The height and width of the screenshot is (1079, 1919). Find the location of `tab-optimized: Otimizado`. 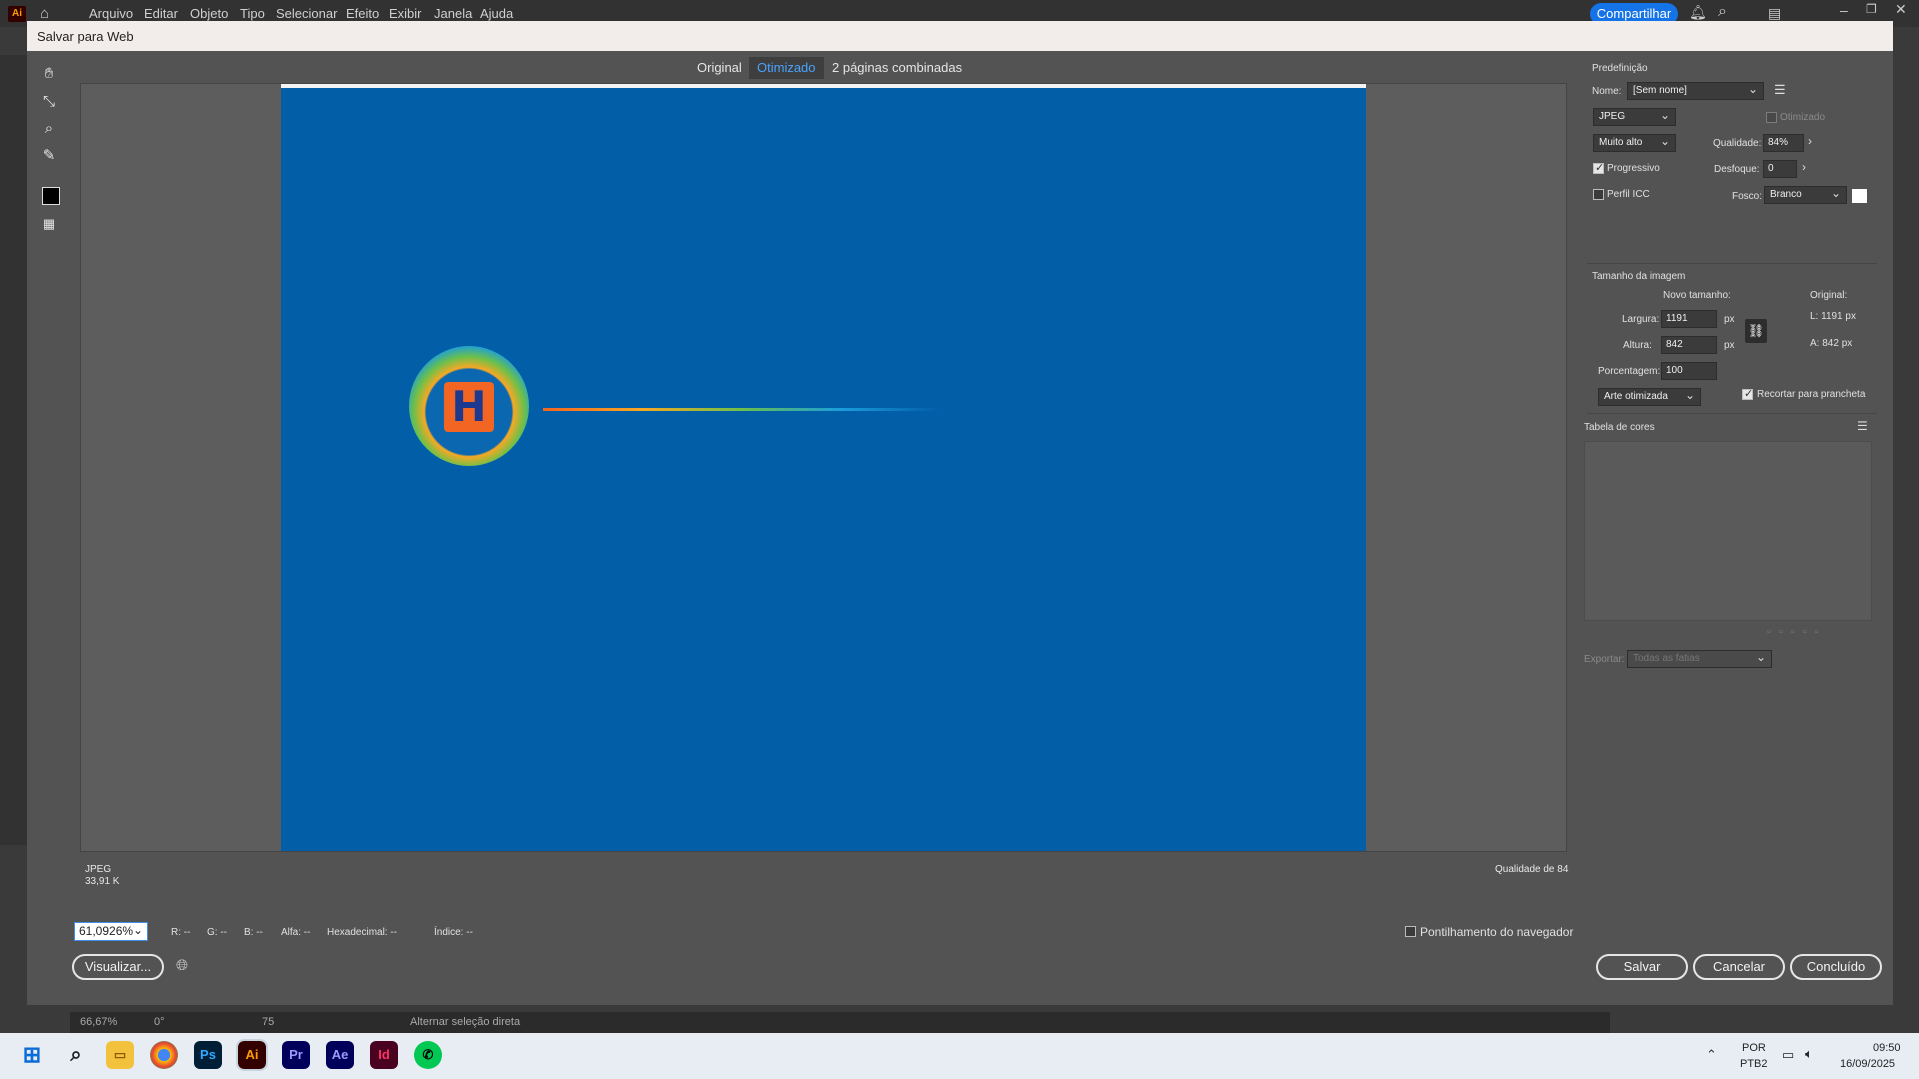

tab-optimized: Otimizado is located at coordinates (786, 68).